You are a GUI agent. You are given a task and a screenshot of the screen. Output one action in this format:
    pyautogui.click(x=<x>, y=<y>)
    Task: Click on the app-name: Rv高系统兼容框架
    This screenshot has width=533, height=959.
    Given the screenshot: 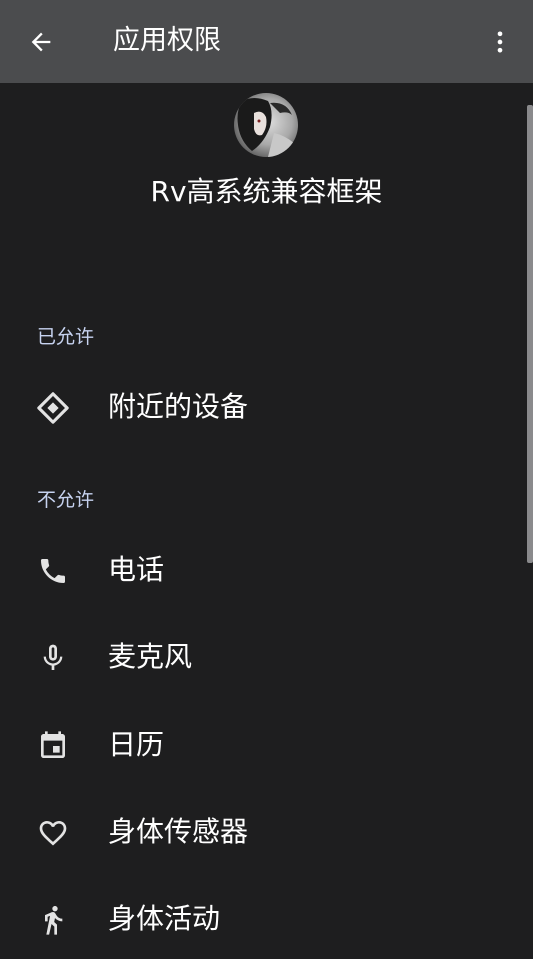 What is the action you would take?
    pyautogui.click(x=266, y=191)
    